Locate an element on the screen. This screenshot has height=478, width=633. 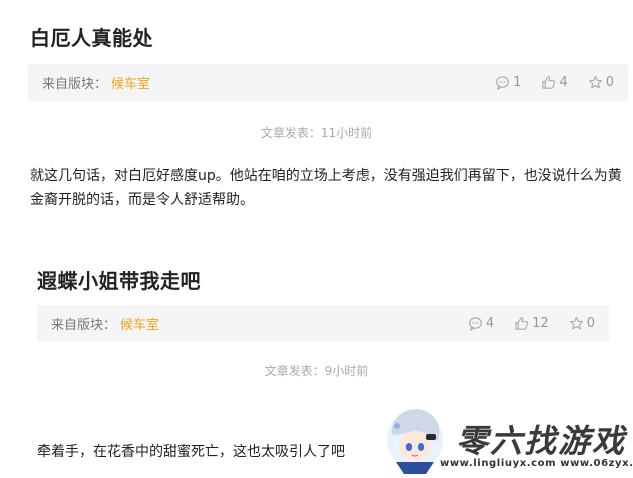
post-meta-bar: 来自版块： 候车室 1 4 0 is located at coordinates (328, 82).